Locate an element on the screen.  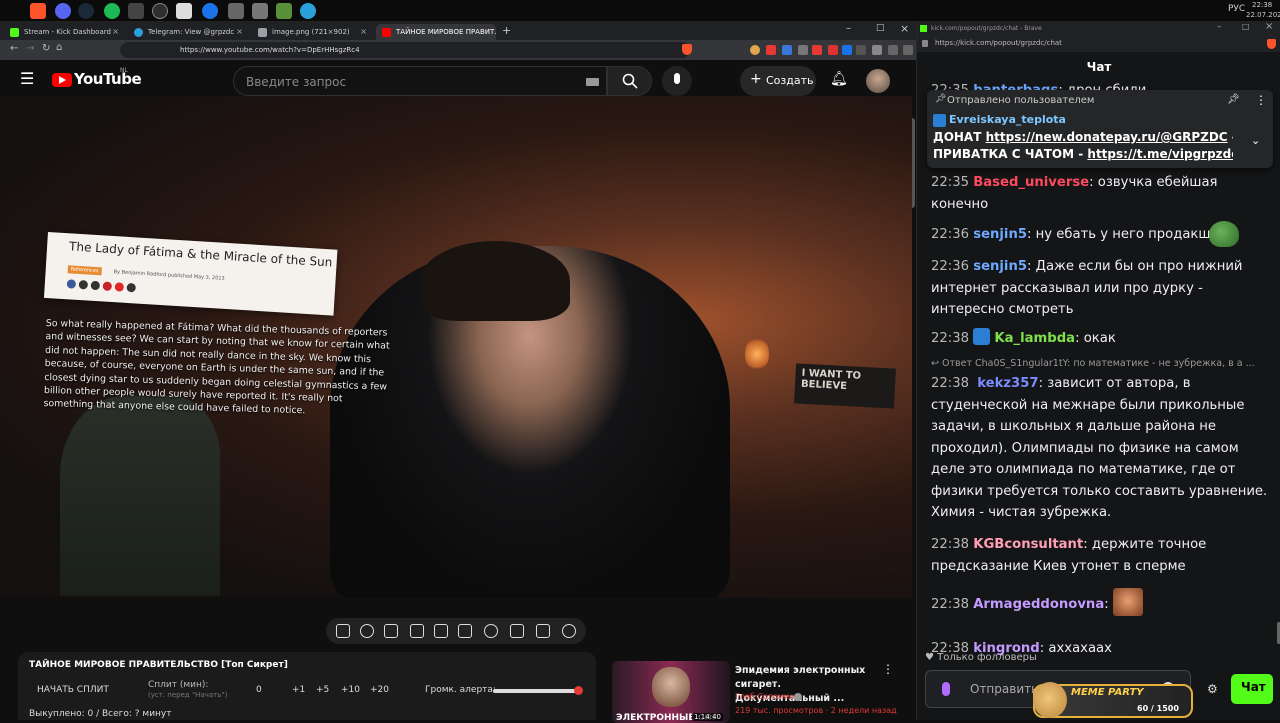
tab-youtube-video: ТАЙНОЕ МИРОВОЕ ПРАВИТ... × is located at coordinates (436, 32).